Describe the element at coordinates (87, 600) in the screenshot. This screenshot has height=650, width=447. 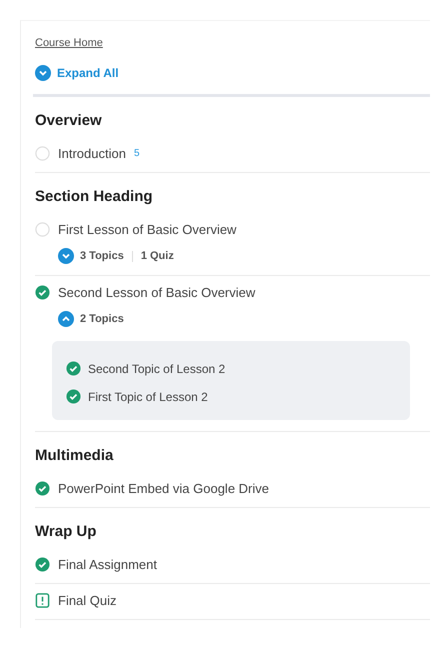
I see `lesson-link: Final Quiz` at that location.